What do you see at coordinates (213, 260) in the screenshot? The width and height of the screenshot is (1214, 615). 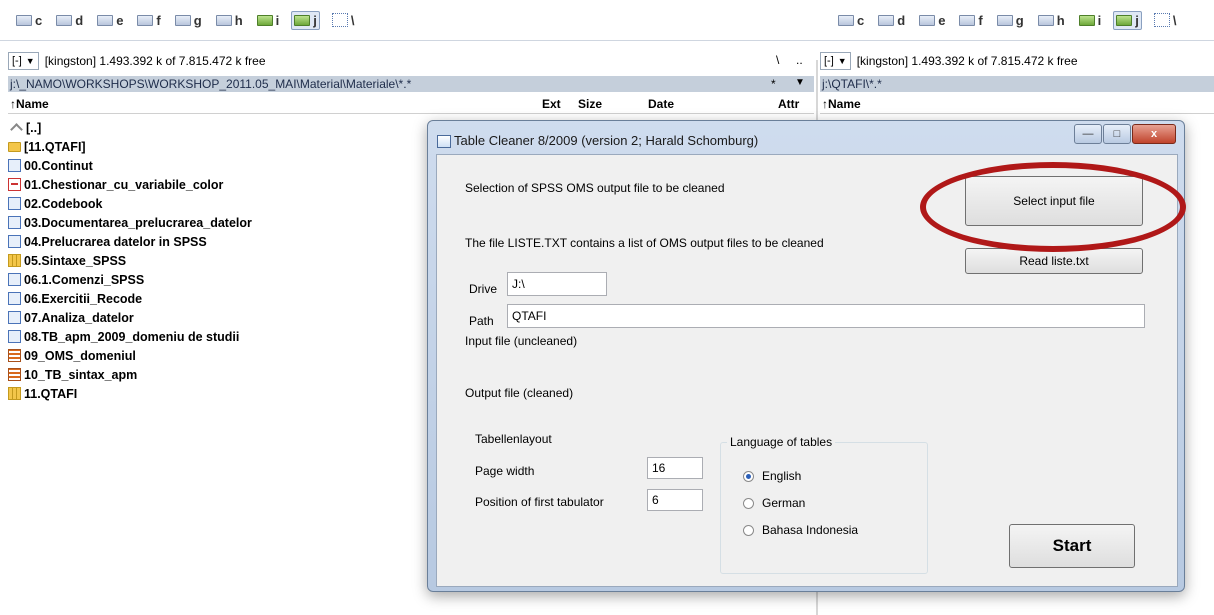 I see `list-item: 05.Sintaxe_SPSS` at bounding box center [213, 260].